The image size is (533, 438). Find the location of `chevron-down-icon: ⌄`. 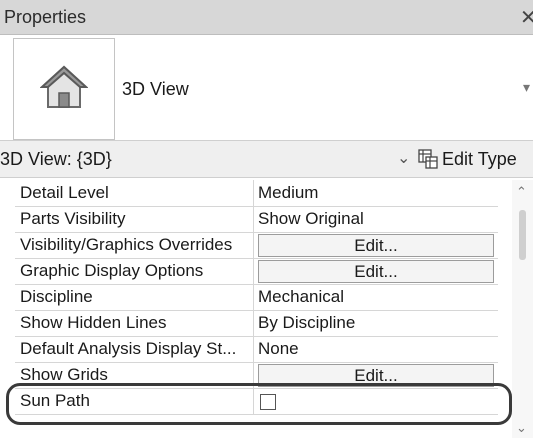

chevron-down-icon: ⌄ is located at coordinates (403, 158).